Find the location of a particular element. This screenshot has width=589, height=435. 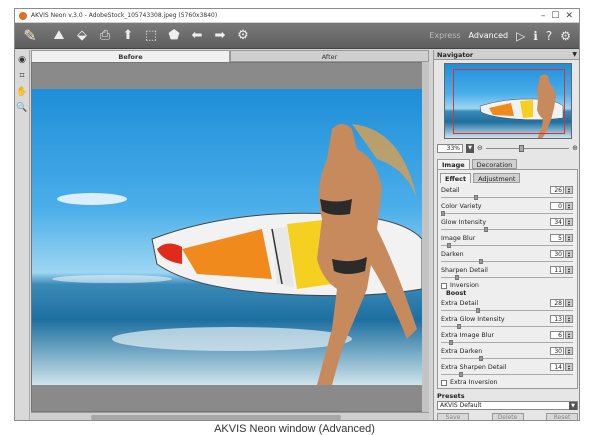

param-value-field: 28 is located at coordinates (557, 303).